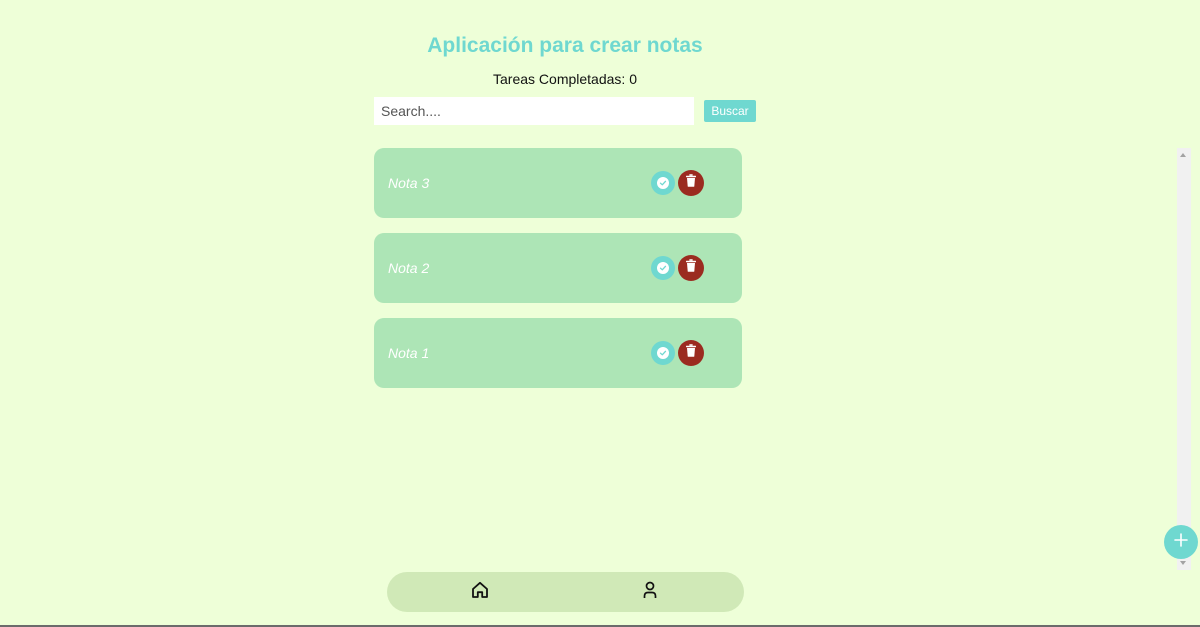  I want to click on scroll-down-arrow-icon, so click(1183, 563).